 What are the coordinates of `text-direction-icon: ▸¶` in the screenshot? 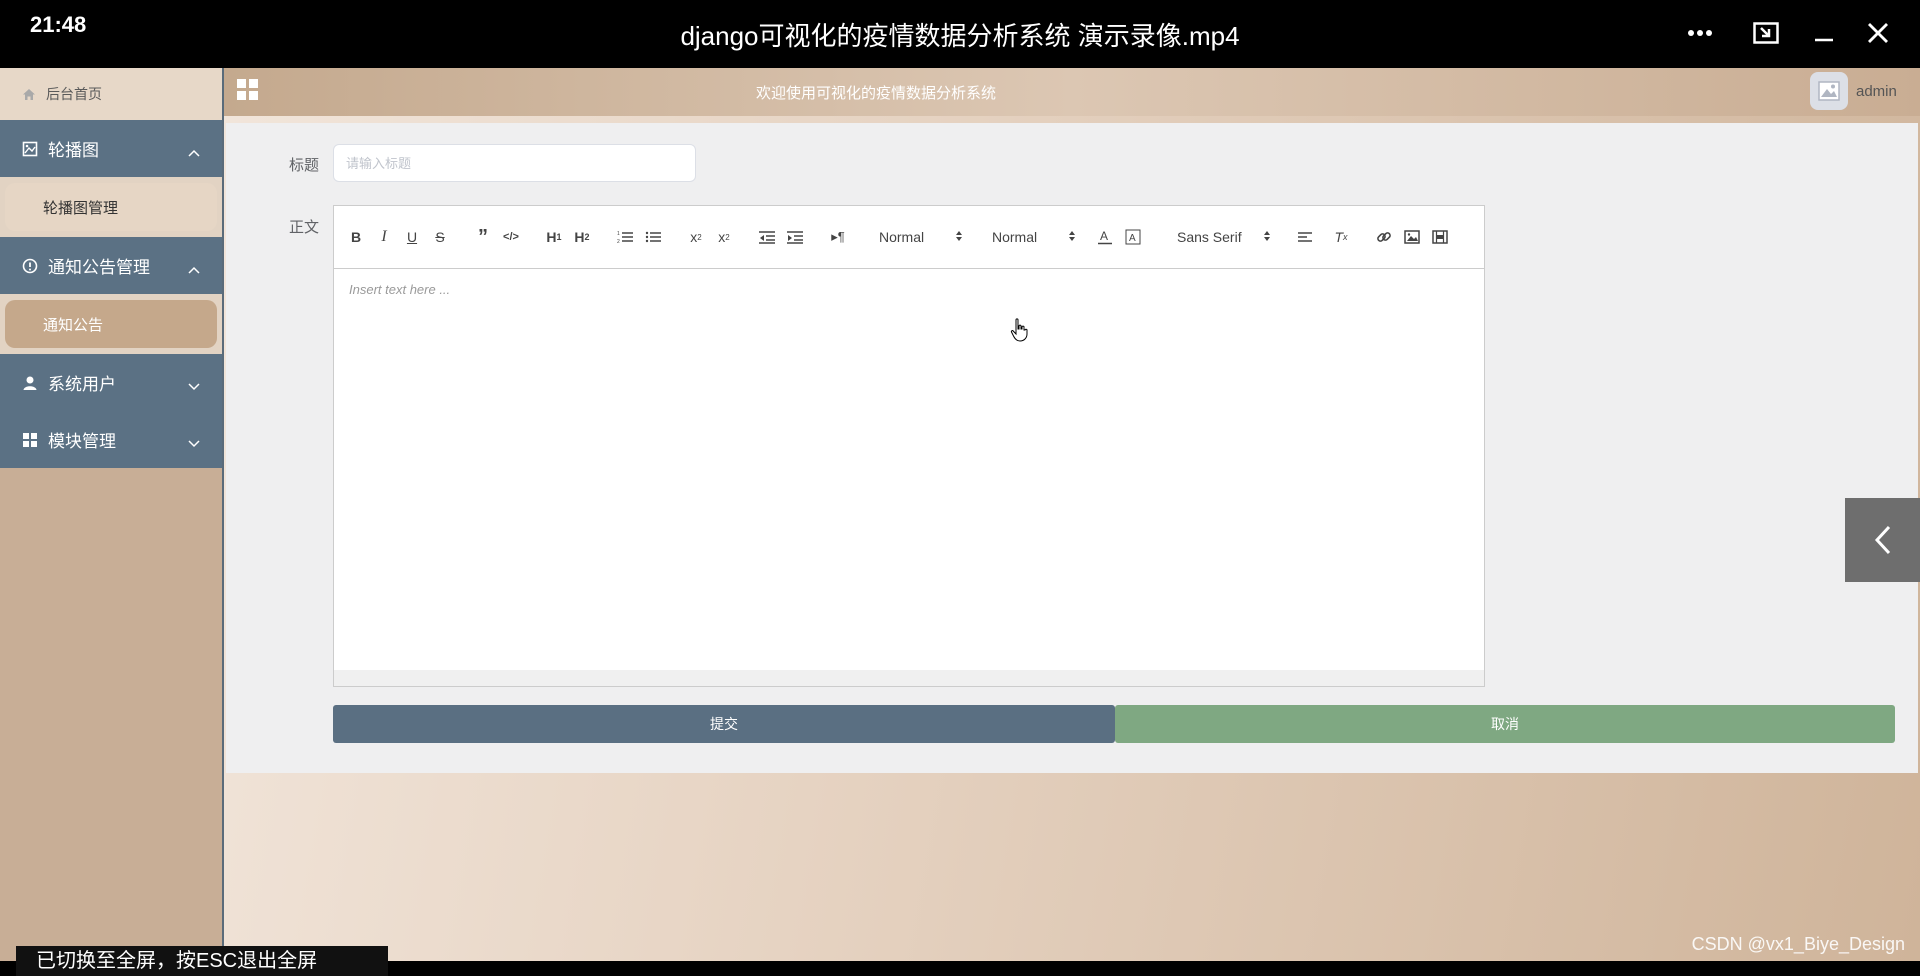 It's located at (838, 237).